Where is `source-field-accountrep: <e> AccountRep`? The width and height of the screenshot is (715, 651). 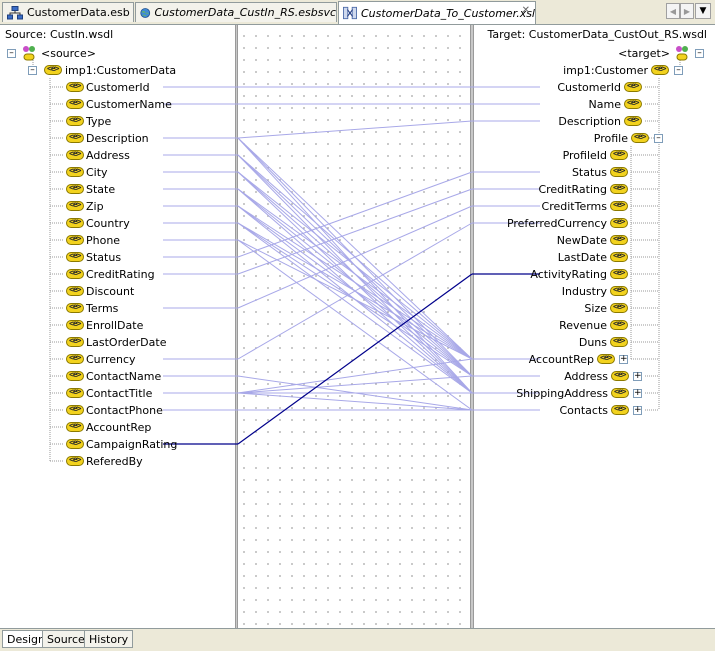
source-field-accountrep: <e> AccountRep is located at coordinates (108, 427).